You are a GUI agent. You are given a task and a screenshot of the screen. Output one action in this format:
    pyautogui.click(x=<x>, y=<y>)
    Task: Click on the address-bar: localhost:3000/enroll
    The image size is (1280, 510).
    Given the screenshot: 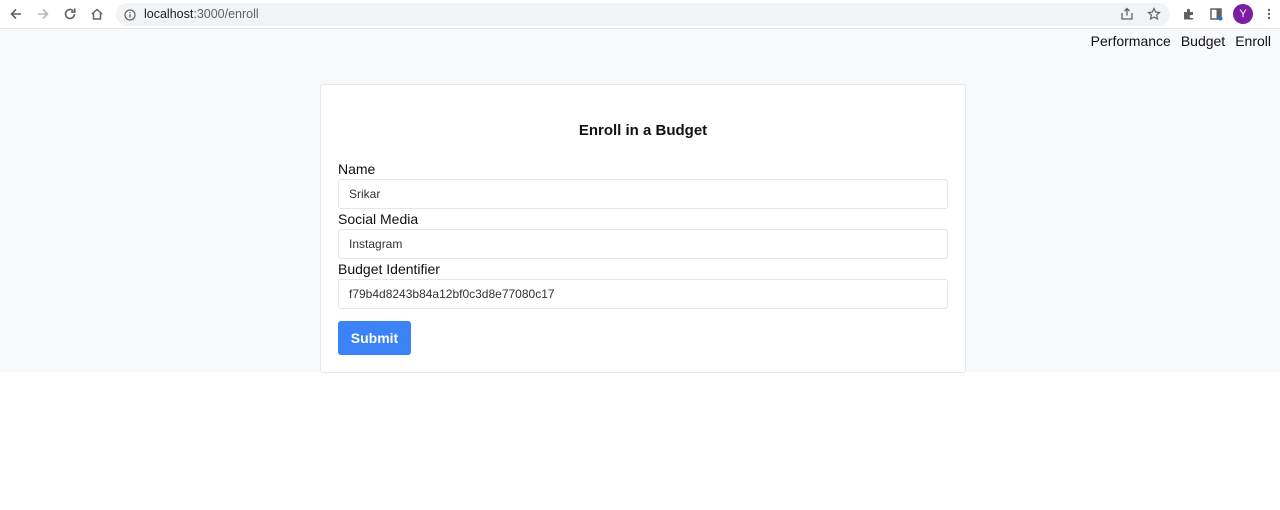 What is the action you would take?
    pyautogui.click(x=643, y=14)
    